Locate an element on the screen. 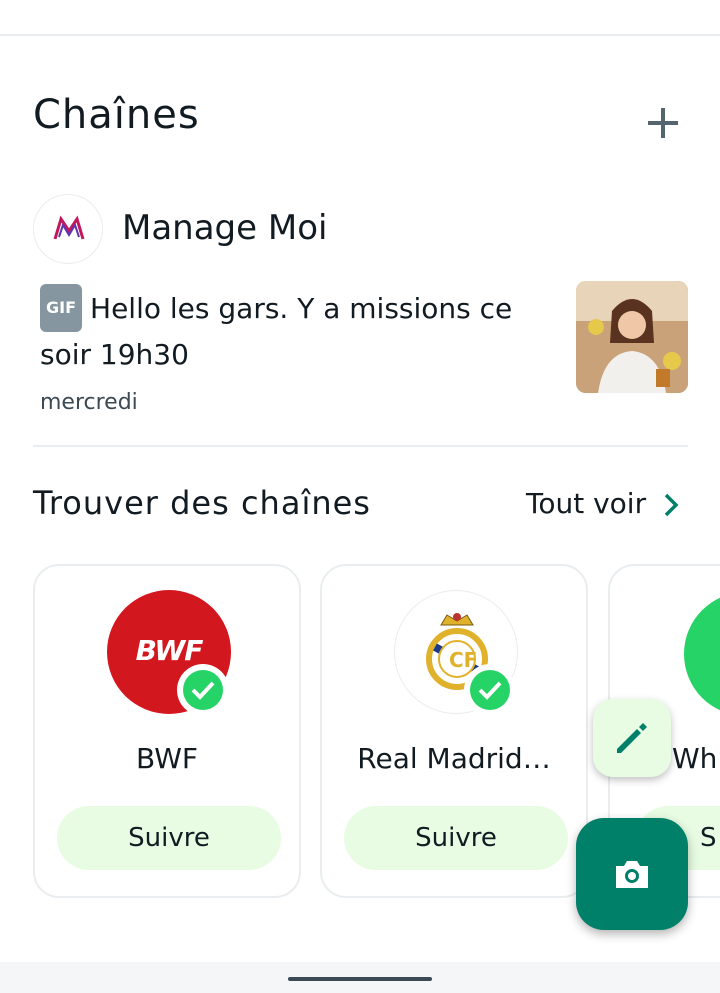  home-gesture-handle is located at coordinates (360, 979).